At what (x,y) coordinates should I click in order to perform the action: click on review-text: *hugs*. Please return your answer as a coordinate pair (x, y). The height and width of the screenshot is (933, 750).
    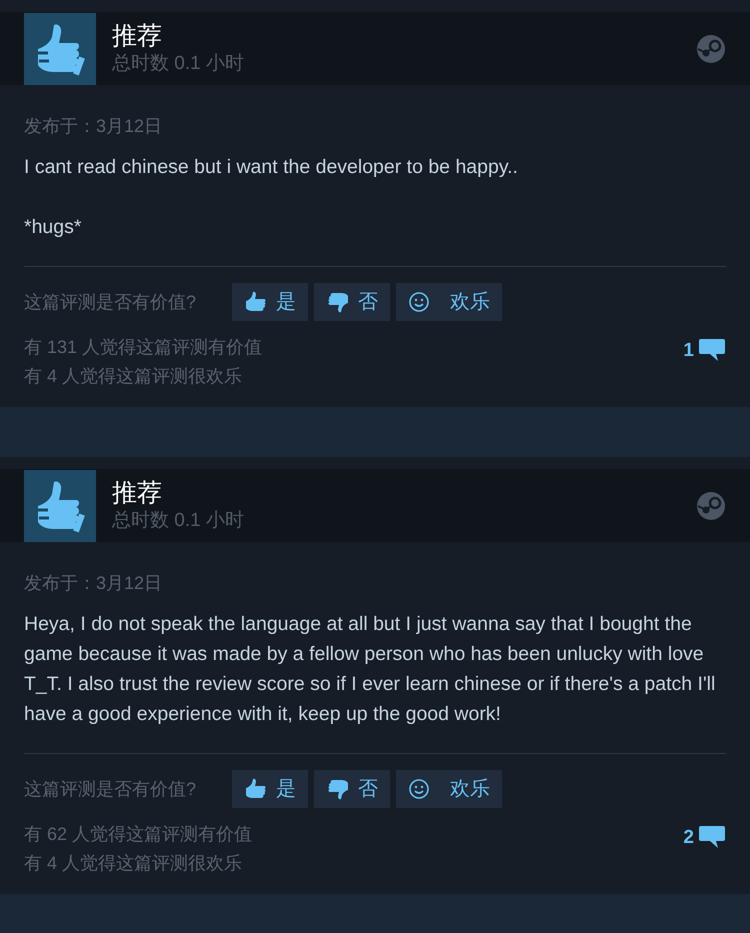
    Looking at the image, I should click on (53, 227).